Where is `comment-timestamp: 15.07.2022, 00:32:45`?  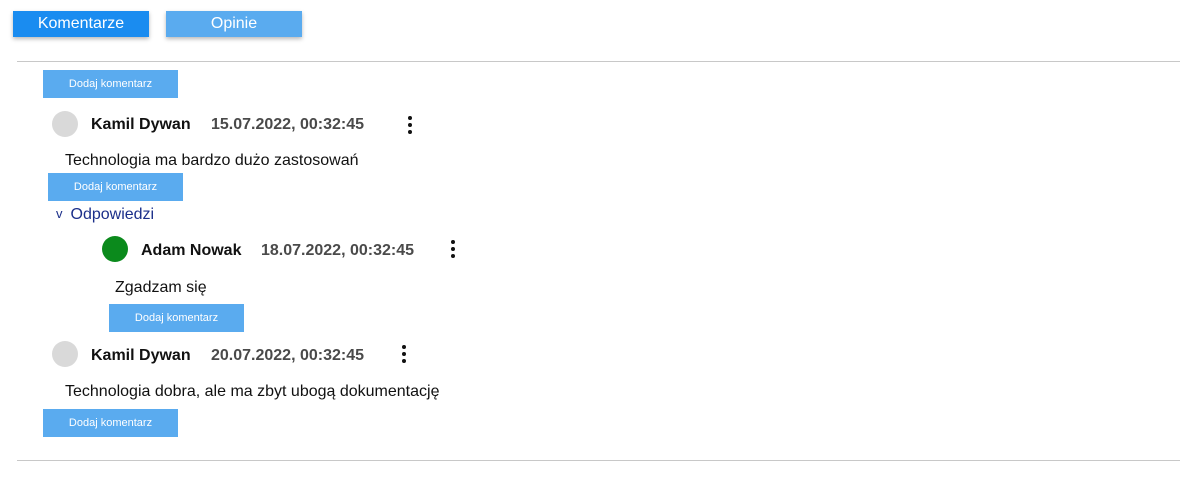
comment-timestamp: 15.07.2022, 00:32:45 is located at coordinates (288, 124).